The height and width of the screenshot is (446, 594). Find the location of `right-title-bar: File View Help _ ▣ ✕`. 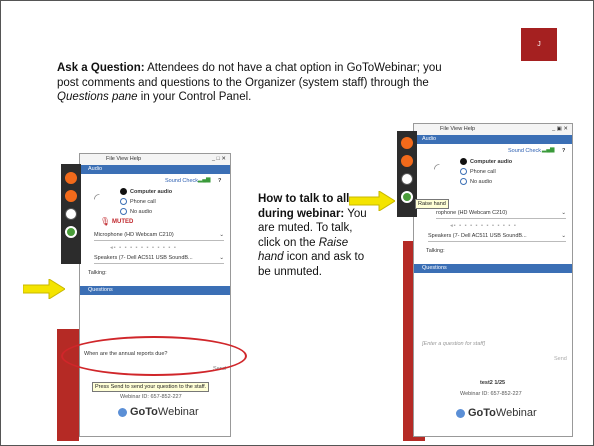

right-title-bar: File View Help _ ▣ ✕ is located at coordinates (493, 129).